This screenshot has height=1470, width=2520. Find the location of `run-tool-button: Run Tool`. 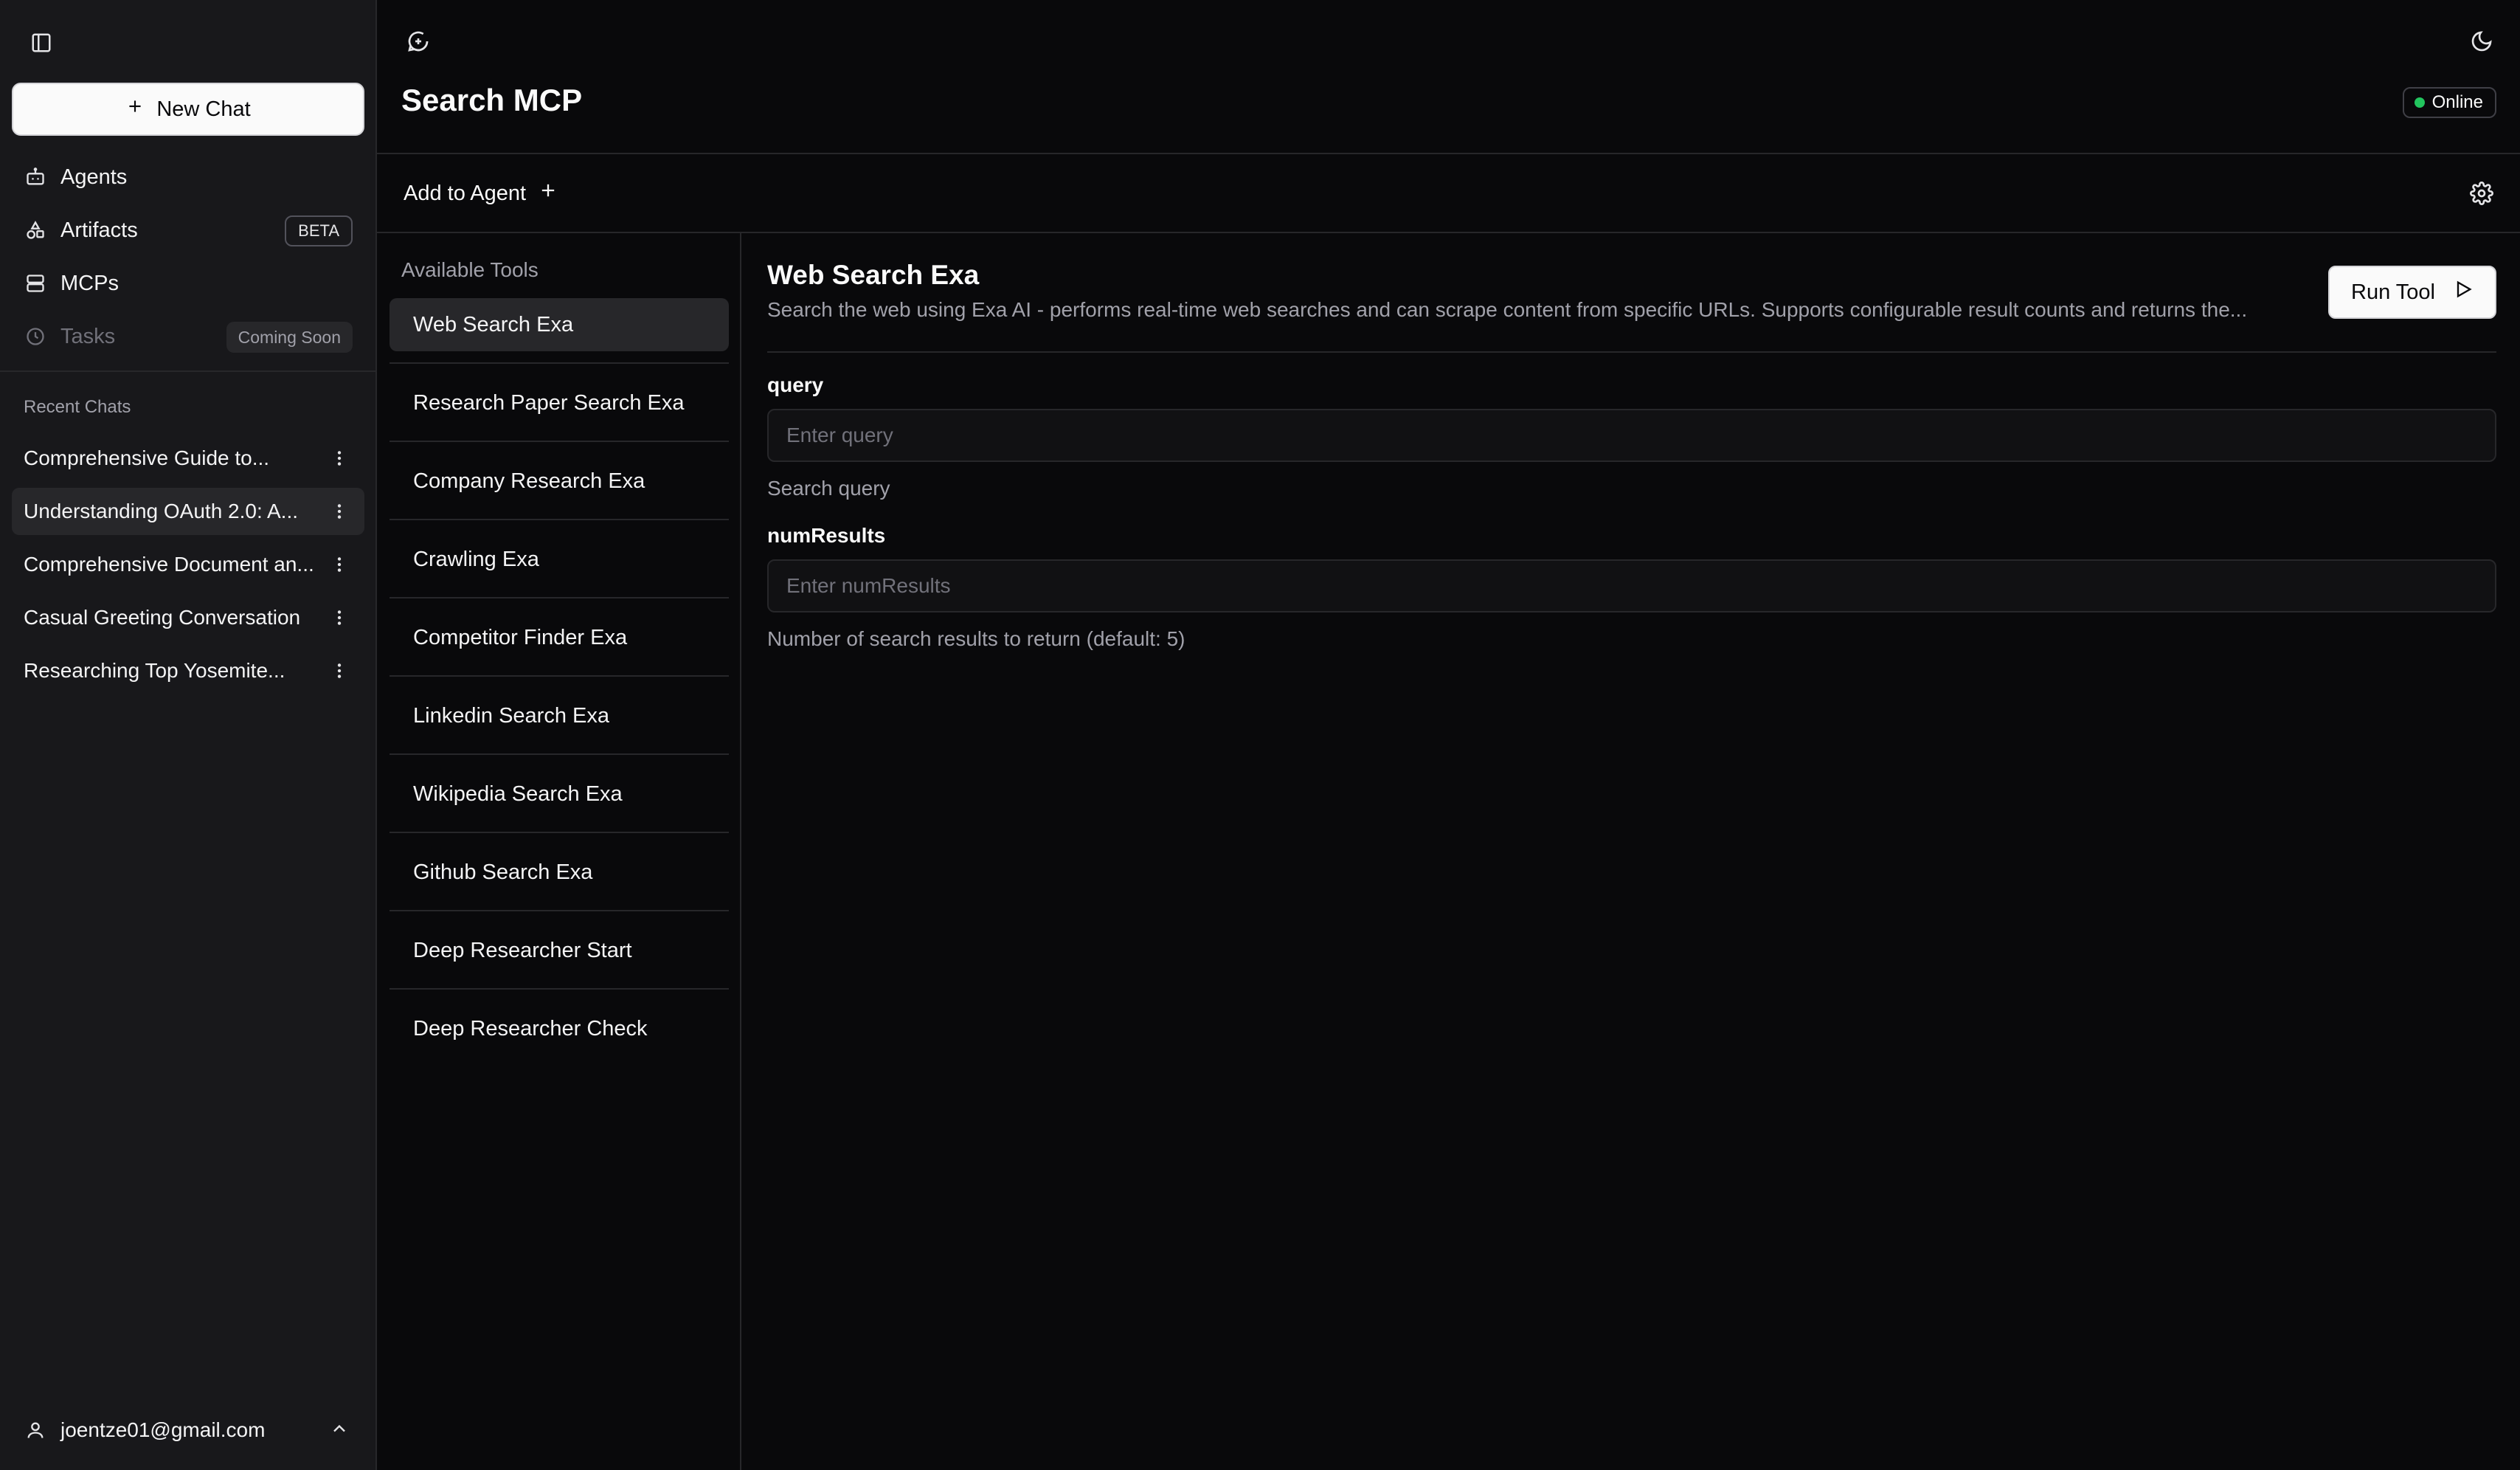

run-tool-button: Run Tool is located at coordinates (2412, 292).